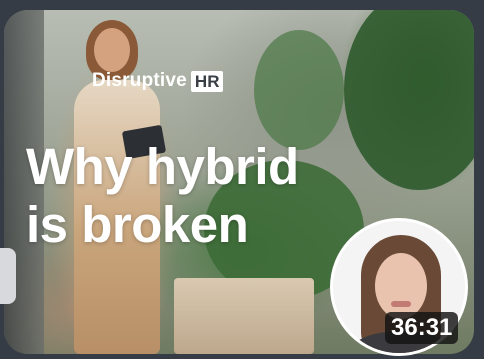 The width and height of the screenshot is (484, 359). Describe the element at coordinates (207, 81) in the screenshot. I see `brand-badge: HR` at that location.